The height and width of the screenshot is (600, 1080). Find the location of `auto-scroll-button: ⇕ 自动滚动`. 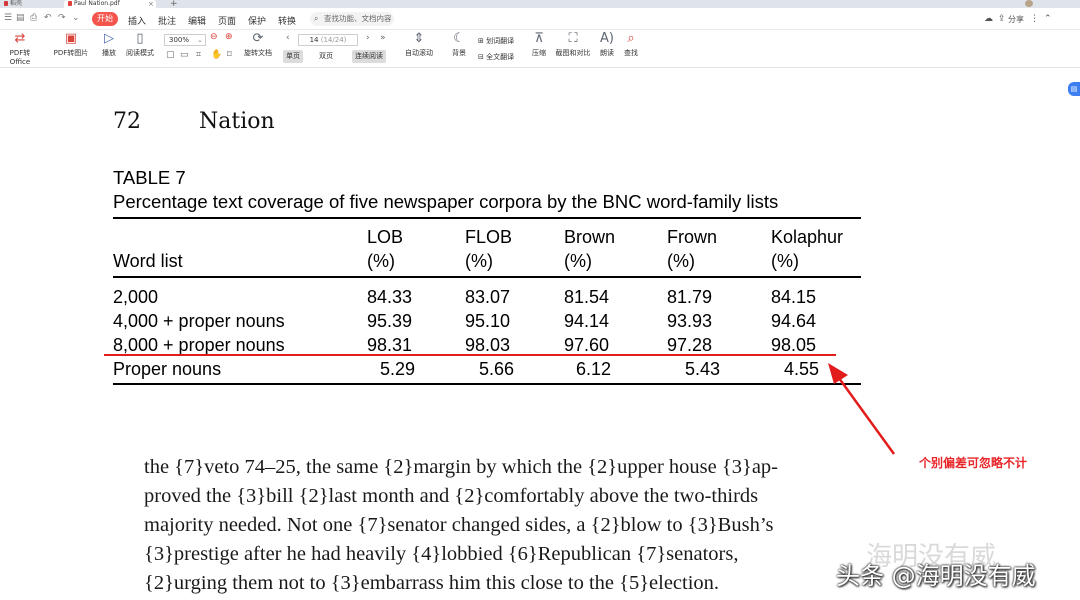

auto-scroll-button: ⇕ 自动滚动 is located at coordinates (419, 45).